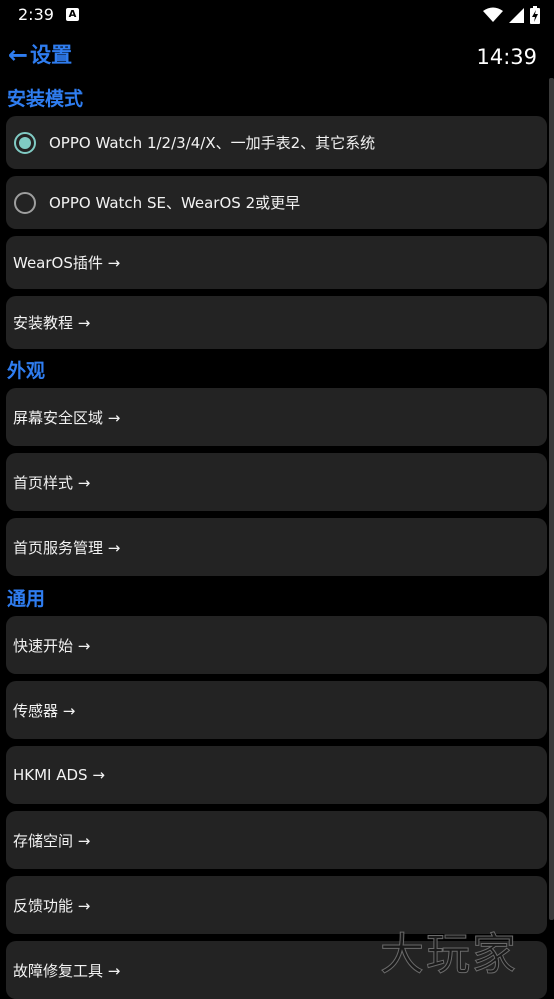 The image size is (554, 999). Describe the element at coordinates (276, 775) in the screenshot. I see `menu-item-hkmi-ads: HKMI ADS →` at that location.